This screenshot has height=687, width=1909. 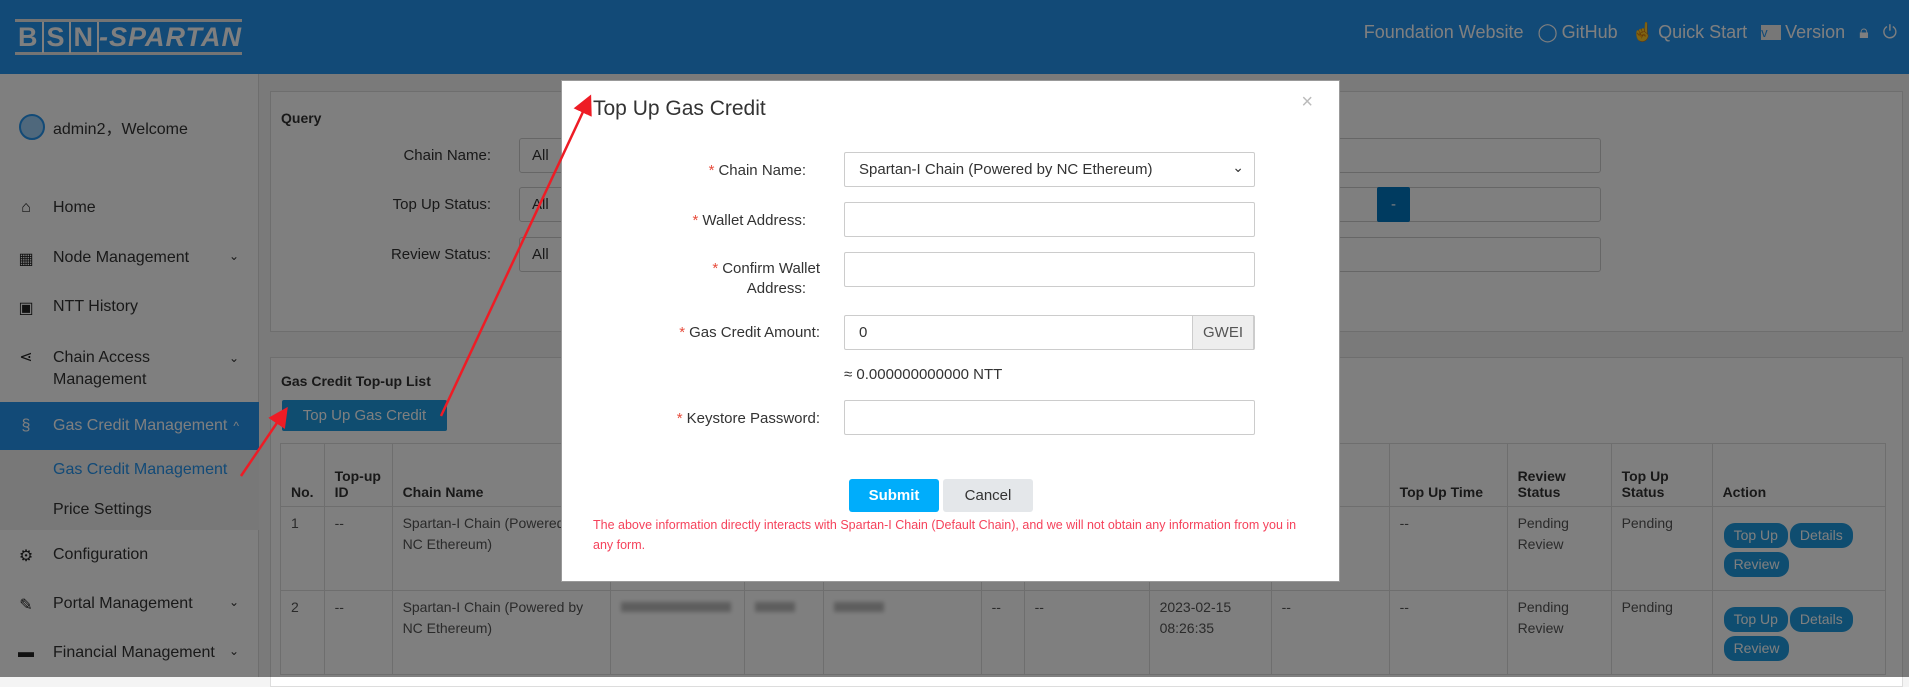 What do you see at coordinates (415, 285) in the screenshot?
I see `annotation-arrows` at bounding box center [415, 285].